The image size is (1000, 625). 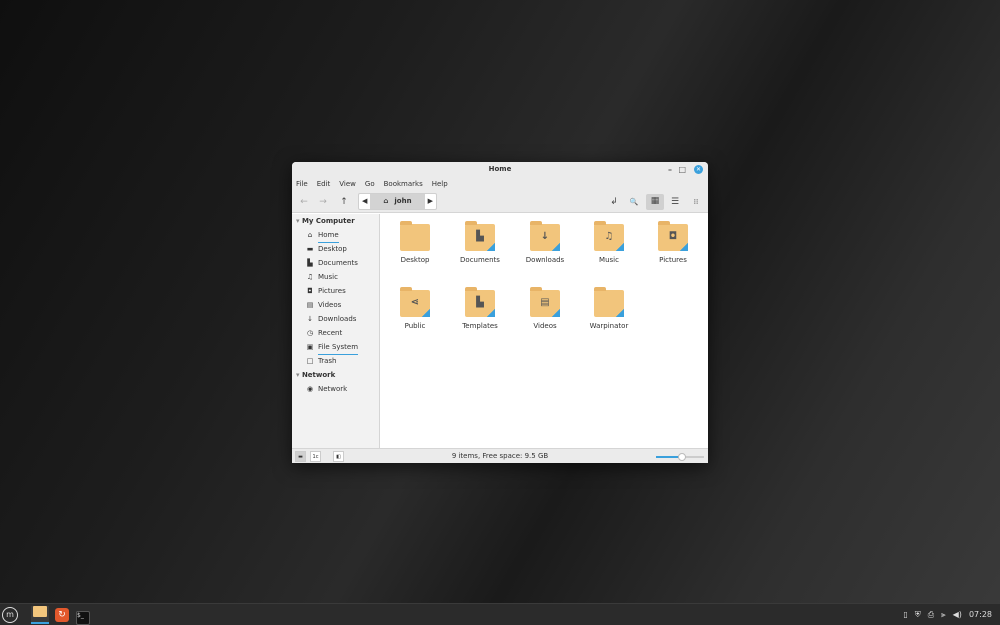 I want to click on sidebar-item-label: Videos, so click(x=330, y=305).